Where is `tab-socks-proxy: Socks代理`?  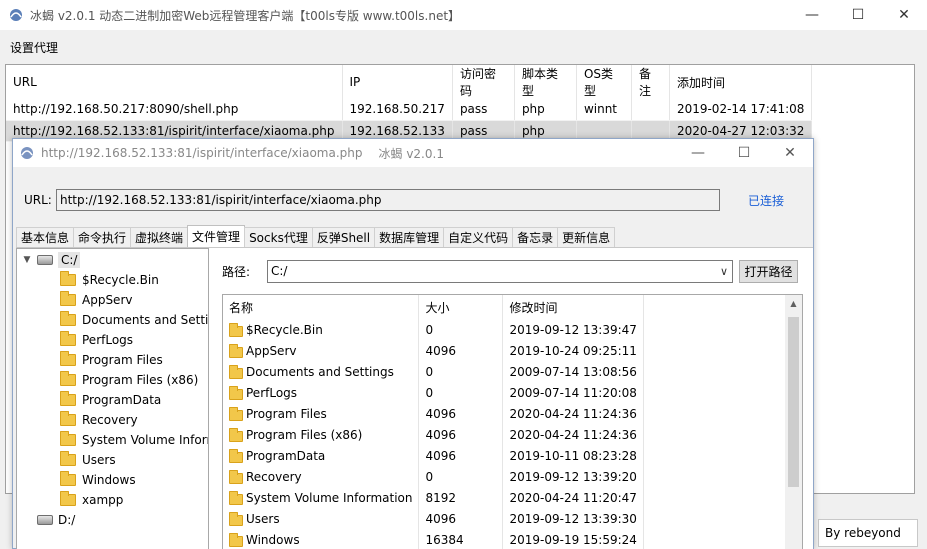 tab-socks-proxy: Socks代理 is located at coordinates (278, 237).